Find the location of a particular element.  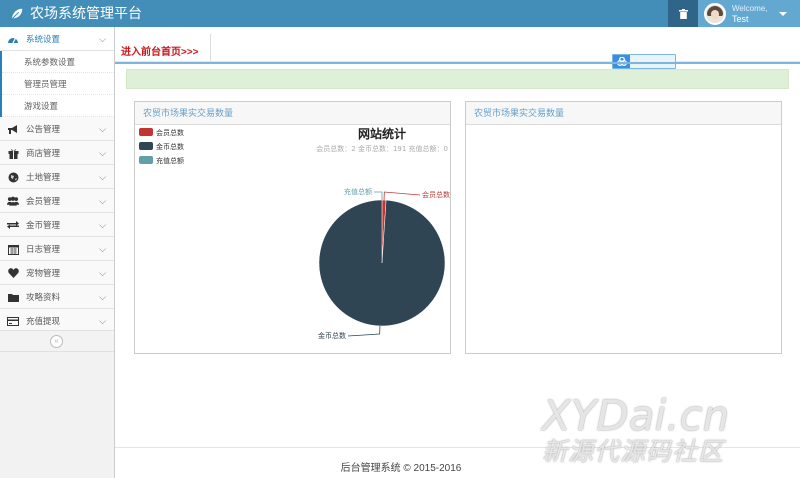

sidebar-item-land: 土地管理 ⌵ is located at coordinates (57, 177).